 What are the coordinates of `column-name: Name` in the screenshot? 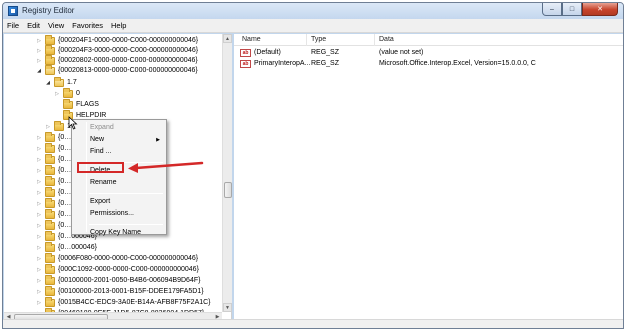 It's located at (251, 39).